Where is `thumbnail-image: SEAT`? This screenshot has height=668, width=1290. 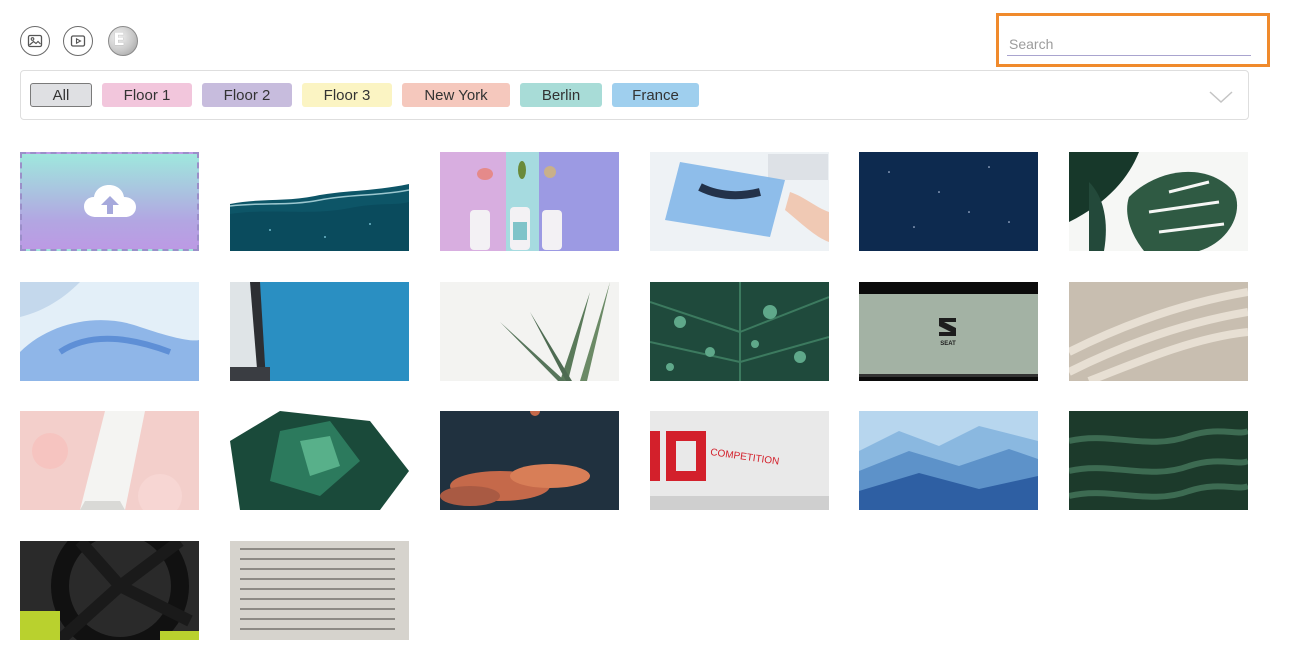
thumbnail-image: SEAT is located at coordinates (948, 331).